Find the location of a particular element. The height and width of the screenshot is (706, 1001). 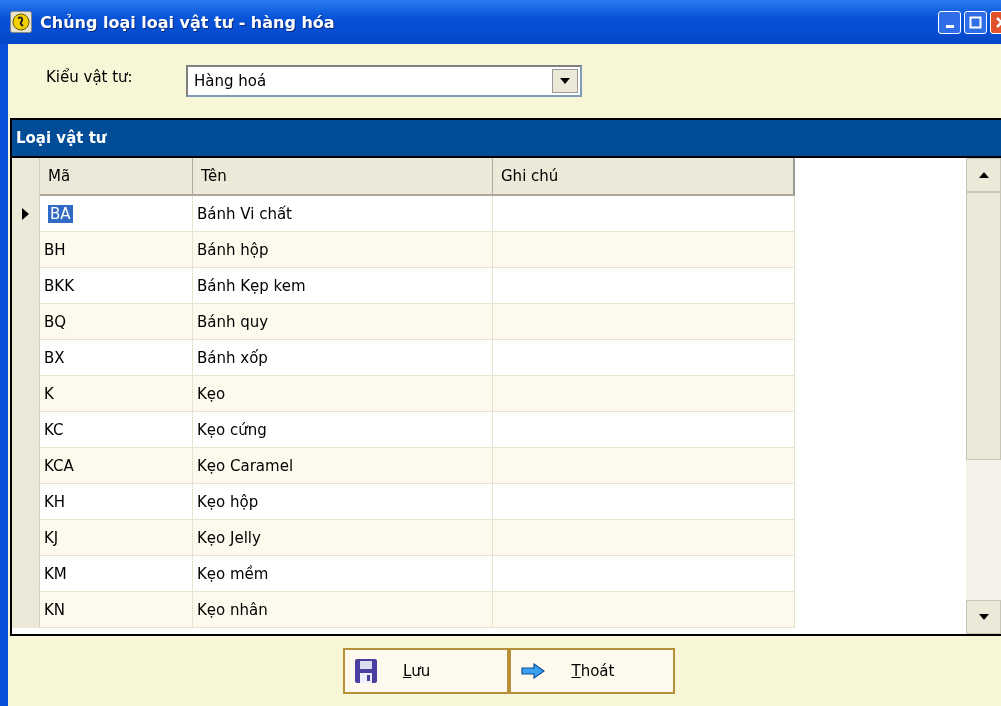

dropdown-button is located at coordinates (565, 81).